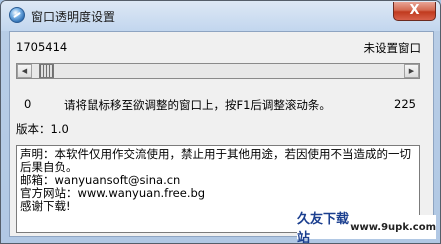 This screenshot has height=244, width=441. Describe the element at coordinates (46, 71) in the screenshot. I see `scroll-thumb` at that location.